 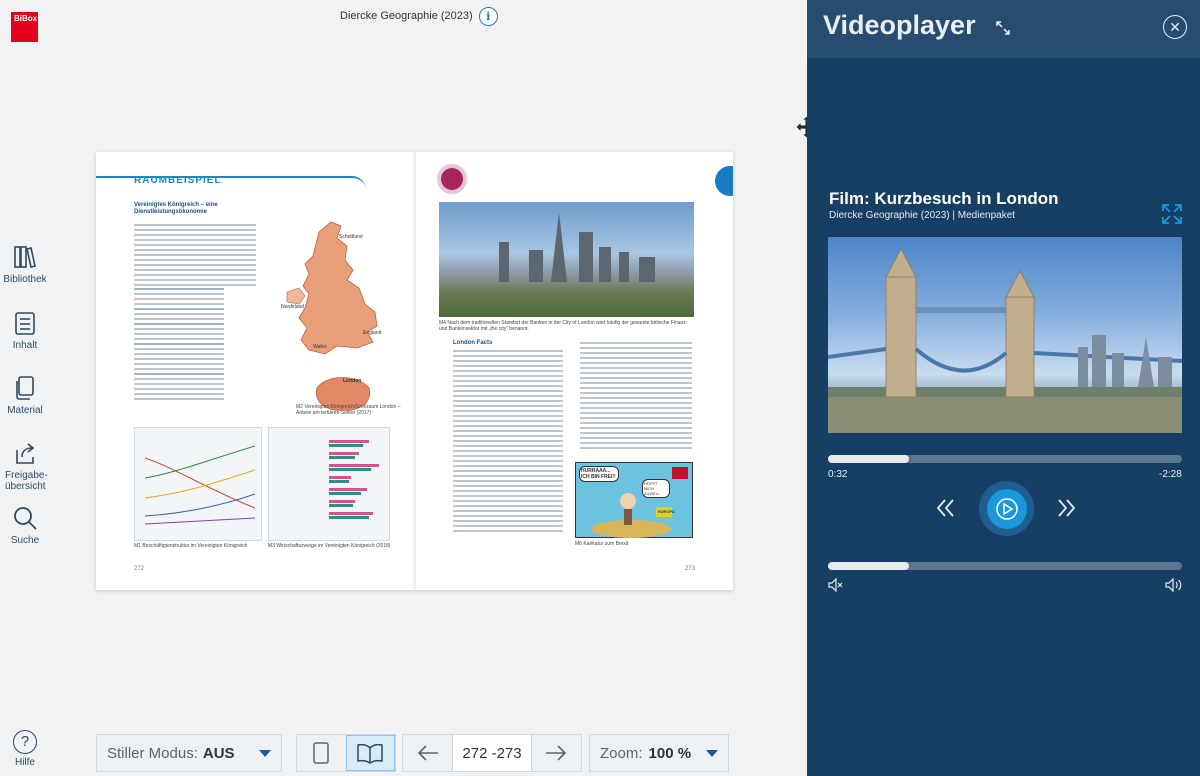 What do you see at coordinates (25, 345) in the screenshot?
I see `sidebar-item-label: Inhalt` at bounding box center [25, 345].